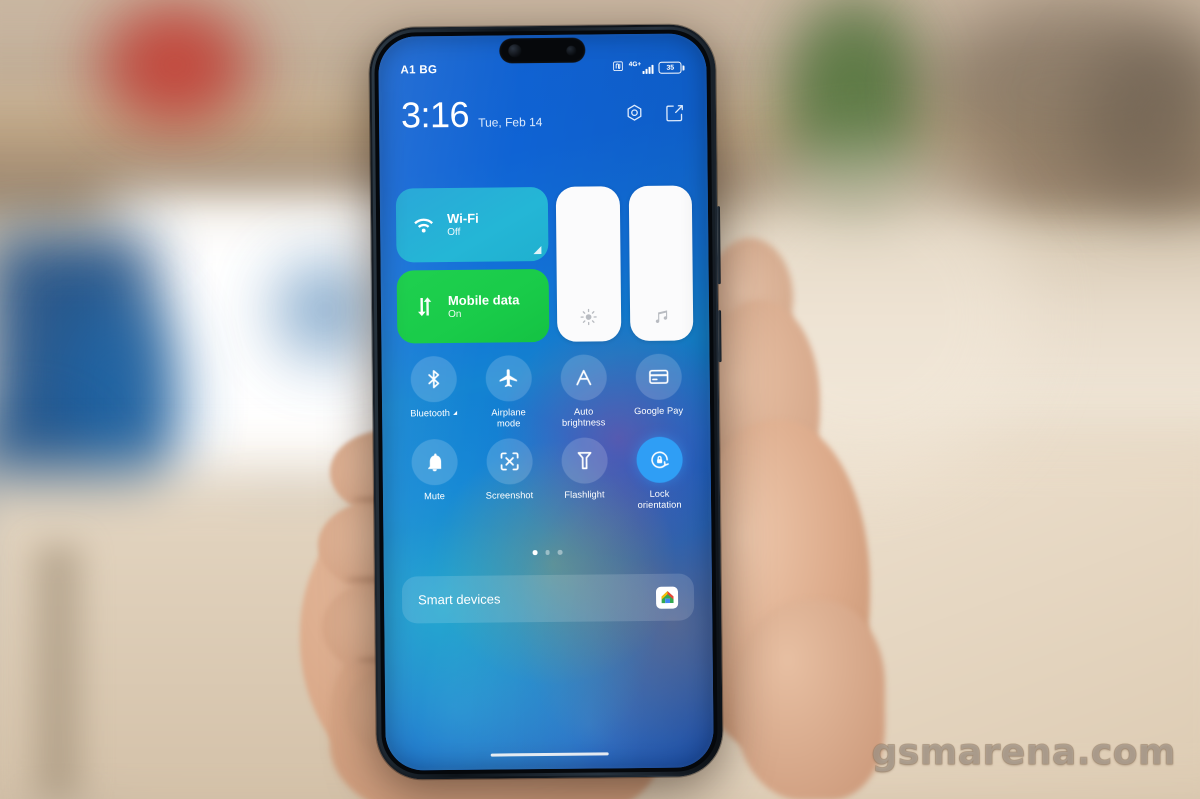  Describe the element at coordinates (548, 598) in the screenshot. I see `smart-devices-bar: Smart devices` at that location.